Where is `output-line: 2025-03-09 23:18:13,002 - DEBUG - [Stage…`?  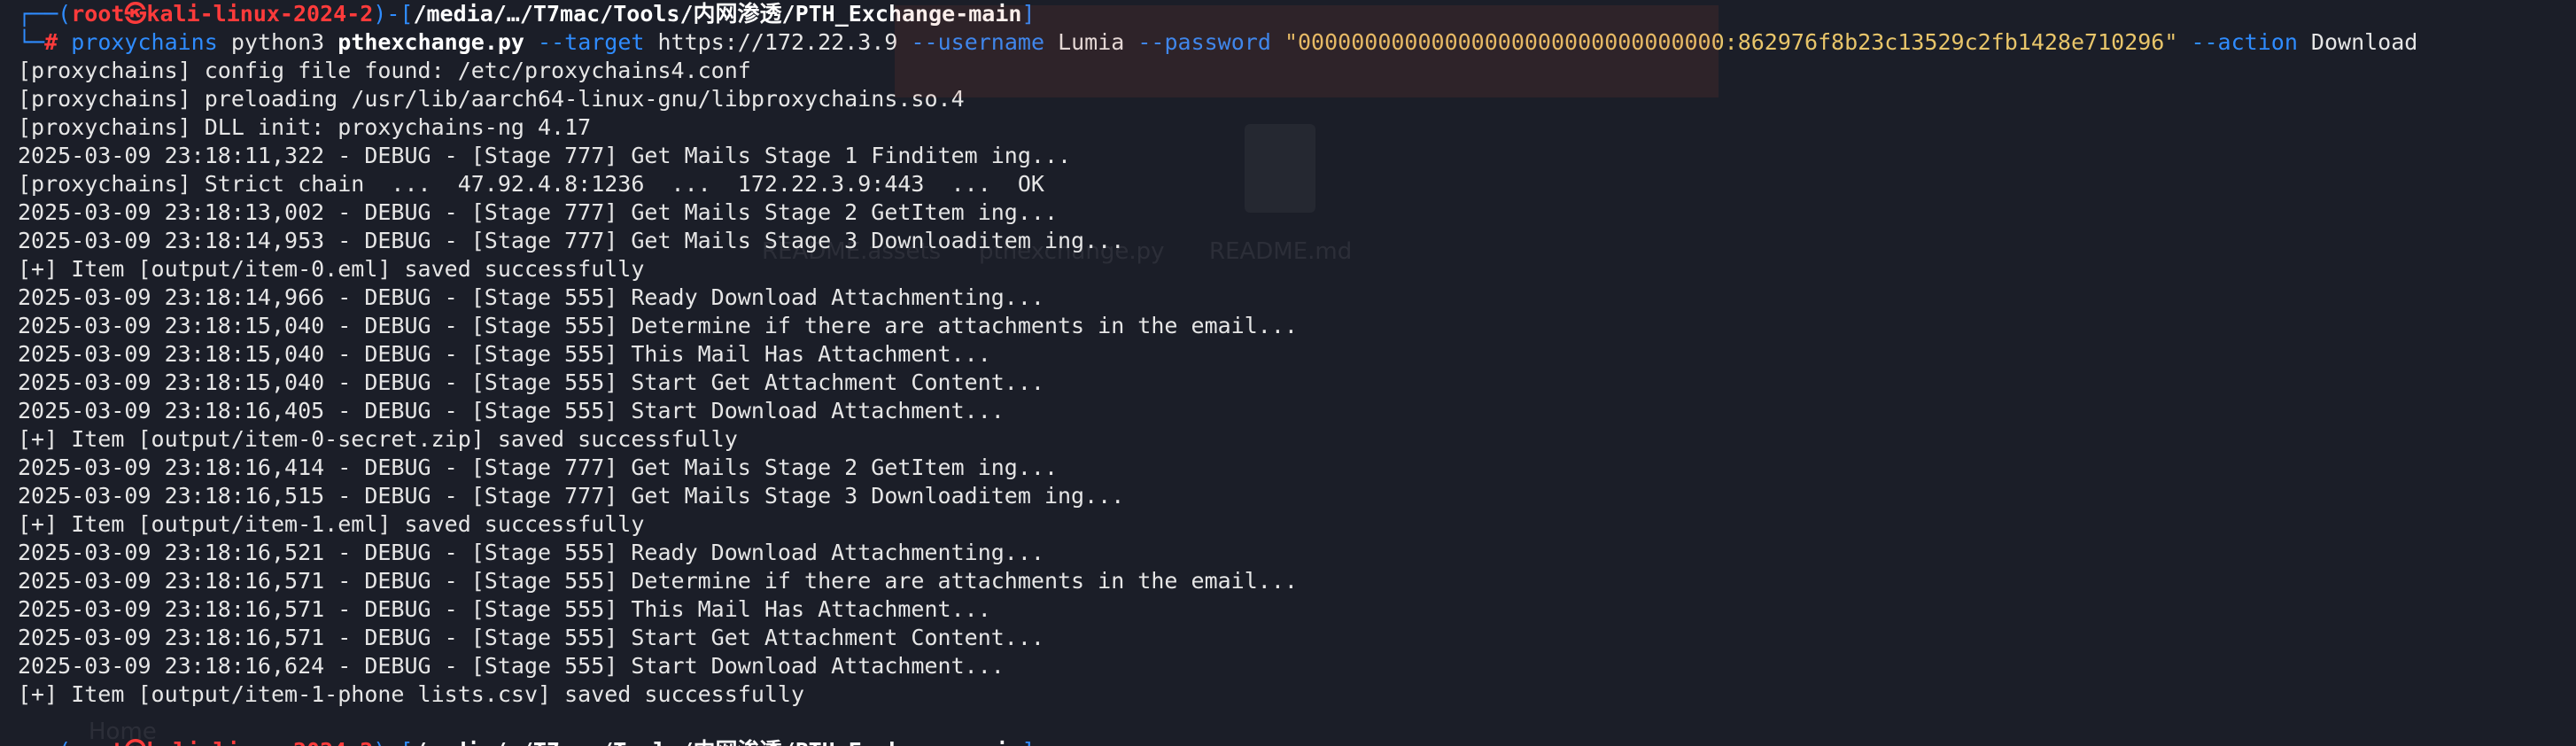
output-line: 2025-03-09 23:18:13,002 - DEBUG - [Stage… is located at coordinates (538, 212).